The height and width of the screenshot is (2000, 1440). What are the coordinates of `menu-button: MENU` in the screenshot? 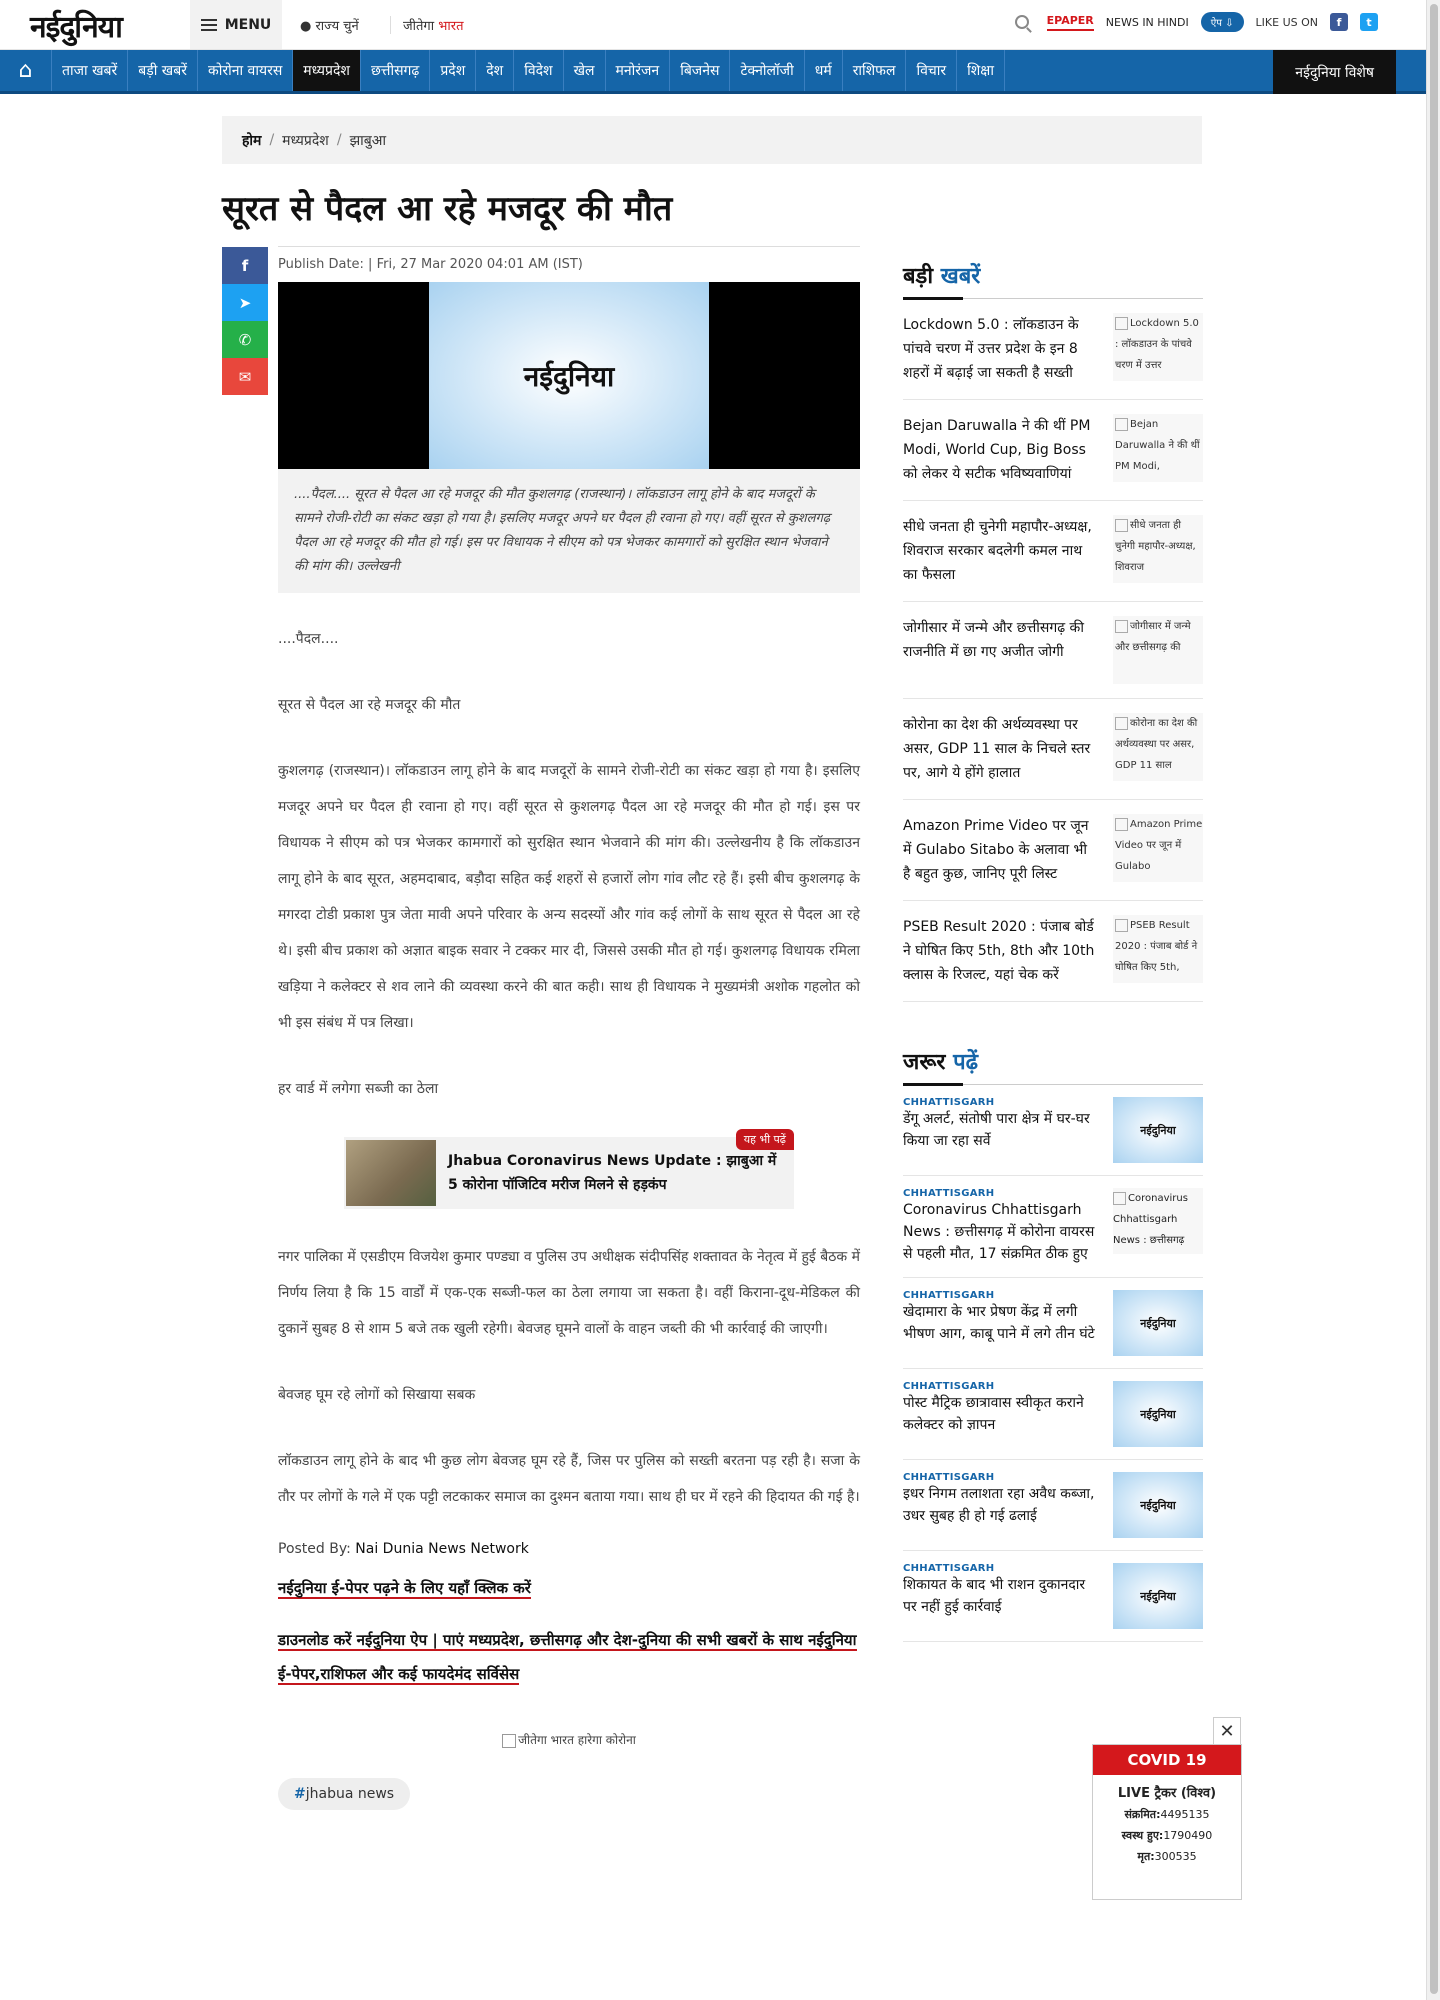 It's located at (236, 24).